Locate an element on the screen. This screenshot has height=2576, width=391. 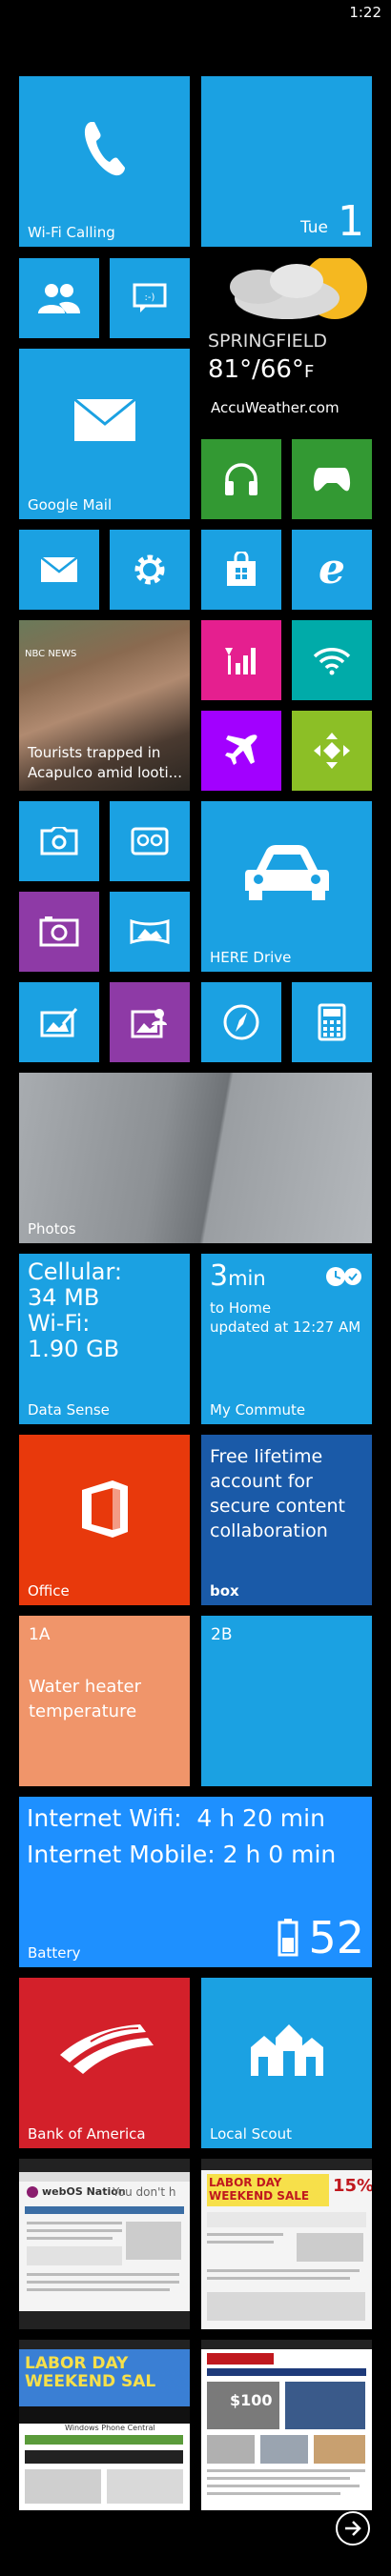
site-logo-icon is located at coordinates (32, 2191).